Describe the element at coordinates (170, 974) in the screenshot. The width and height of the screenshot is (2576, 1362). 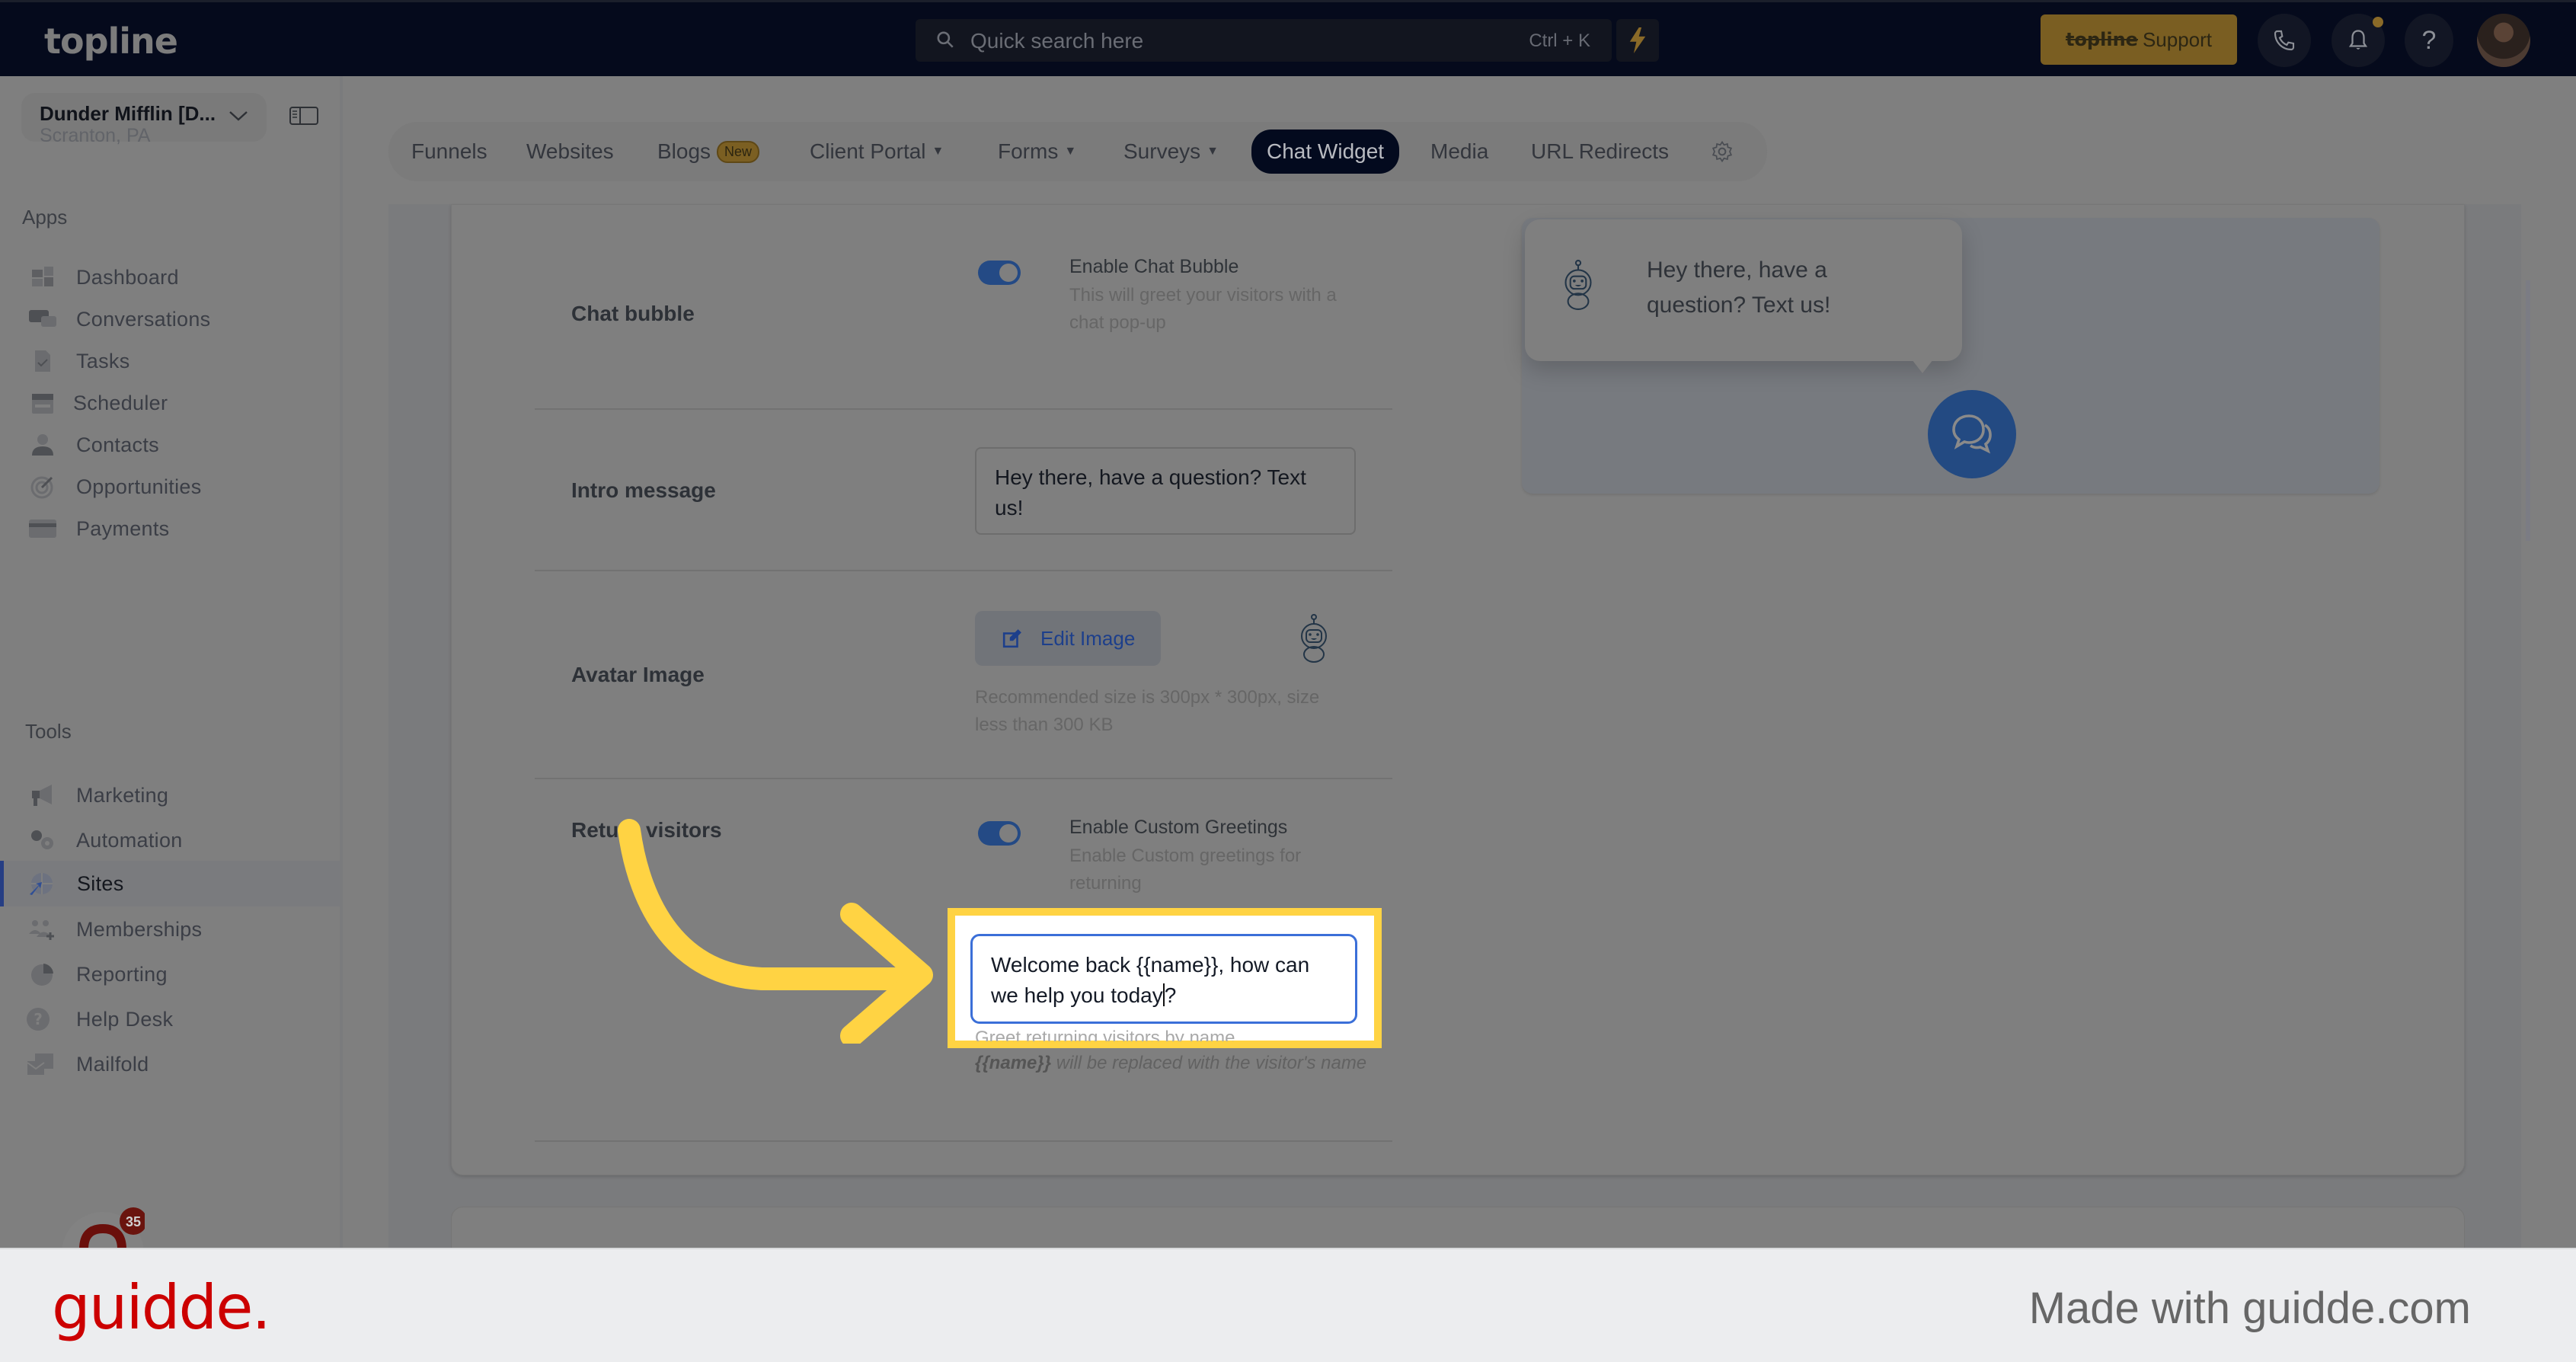
I see `sidebar-item-reporting: Reporting` at that location.